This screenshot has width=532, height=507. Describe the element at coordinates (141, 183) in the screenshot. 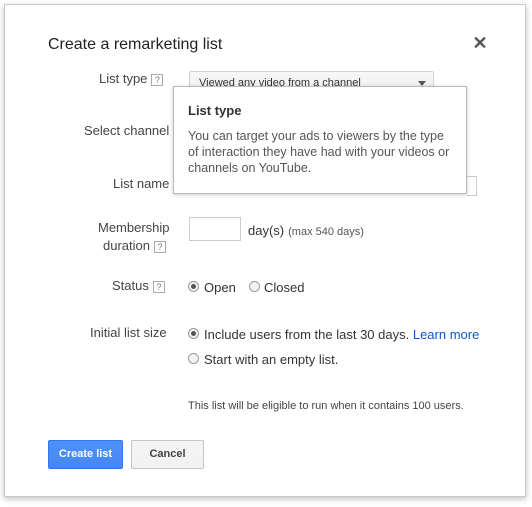

I see `list-name-label: List name` at that location.